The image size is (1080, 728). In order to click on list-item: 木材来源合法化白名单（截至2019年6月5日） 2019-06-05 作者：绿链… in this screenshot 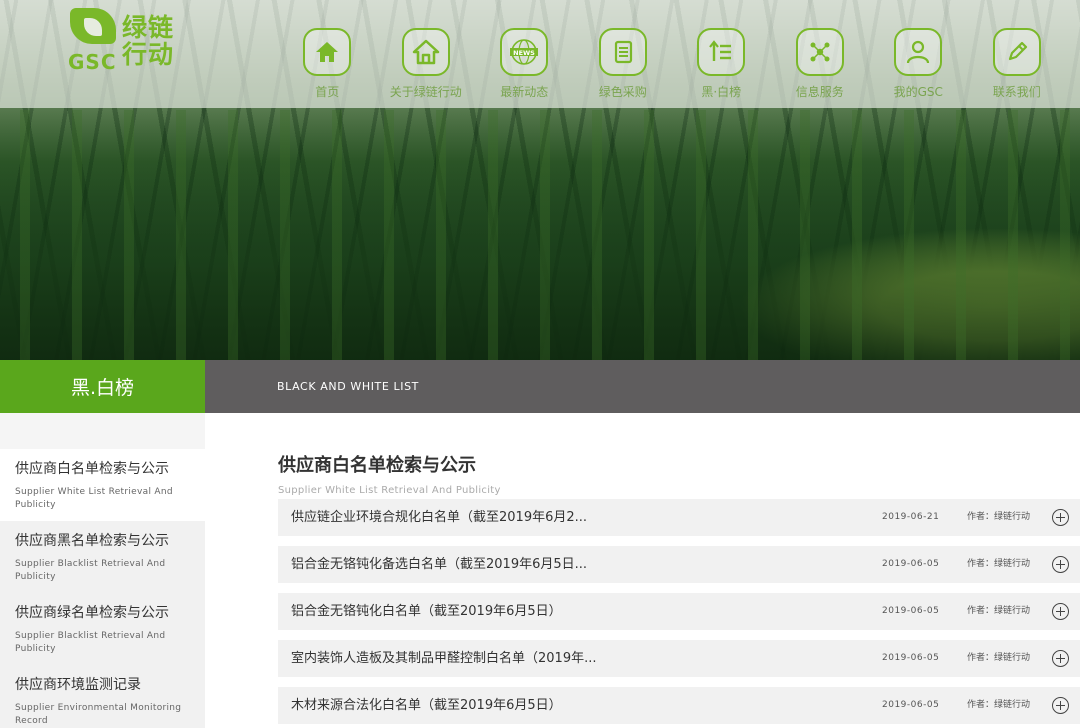, I will do `click(679, 705)`.